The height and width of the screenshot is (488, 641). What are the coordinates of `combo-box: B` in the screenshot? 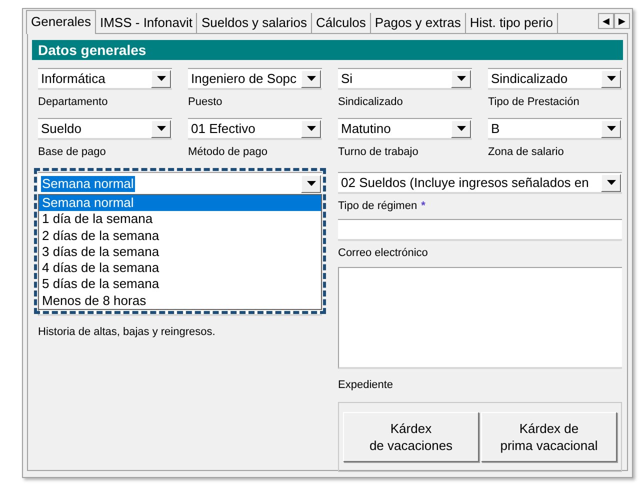 It's located at (555, 129).